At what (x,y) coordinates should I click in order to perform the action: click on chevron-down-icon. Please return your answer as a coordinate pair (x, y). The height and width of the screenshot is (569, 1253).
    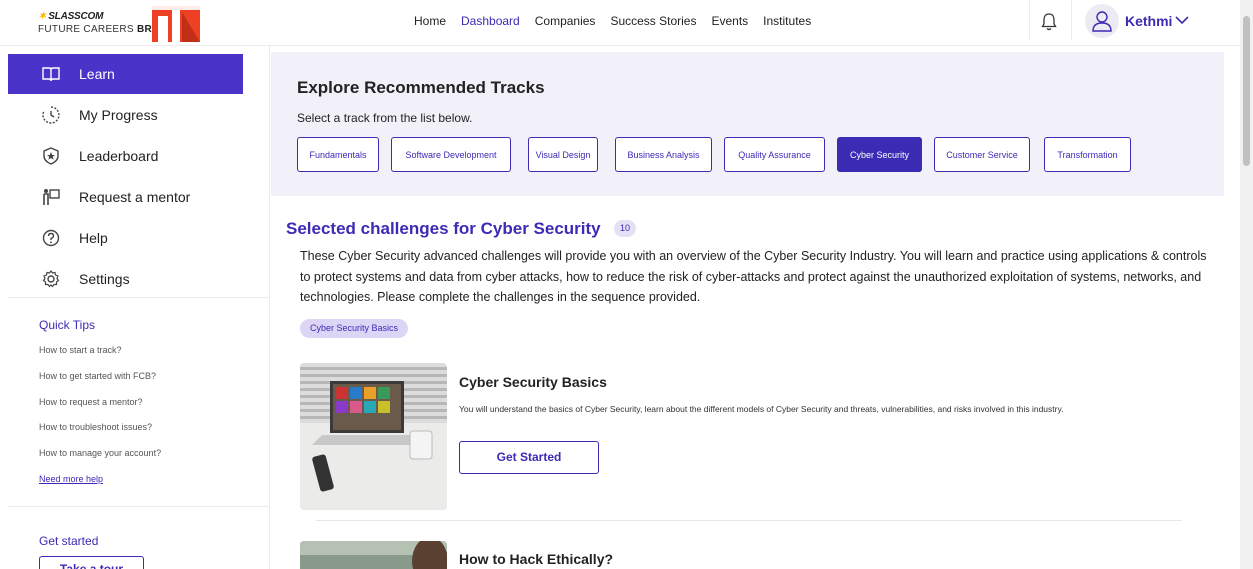
    Looking at the image, I should click on (1182, 20).